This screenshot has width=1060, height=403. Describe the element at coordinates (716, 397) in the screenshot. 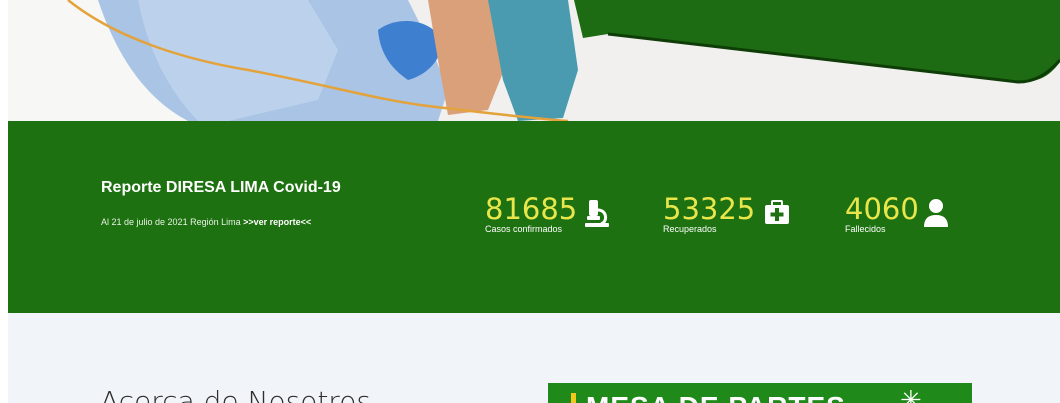

I see `mesa-de-partes-title: MESA DE PARTES` at that location.